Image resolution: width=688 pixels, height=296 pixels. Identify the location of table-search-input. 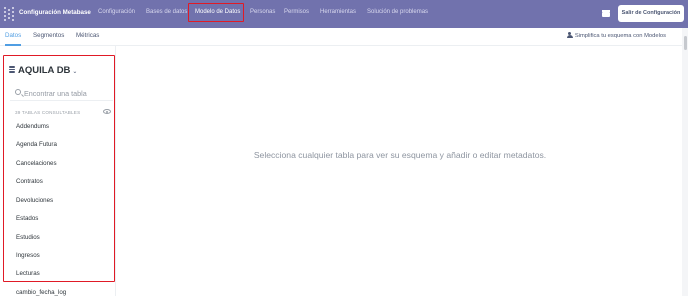
(67, 93).